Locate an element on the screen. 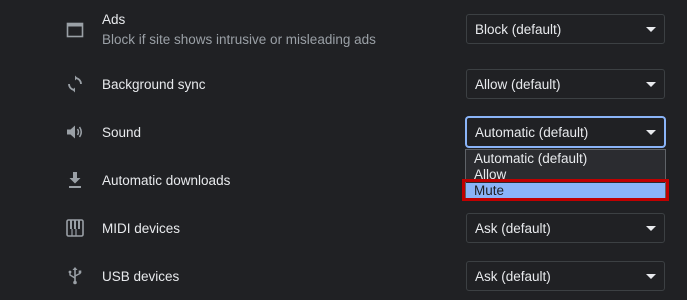 The width and height of the screenshot is (687, 300). ads-select: Block (default) is located at coordinates (565, 29).